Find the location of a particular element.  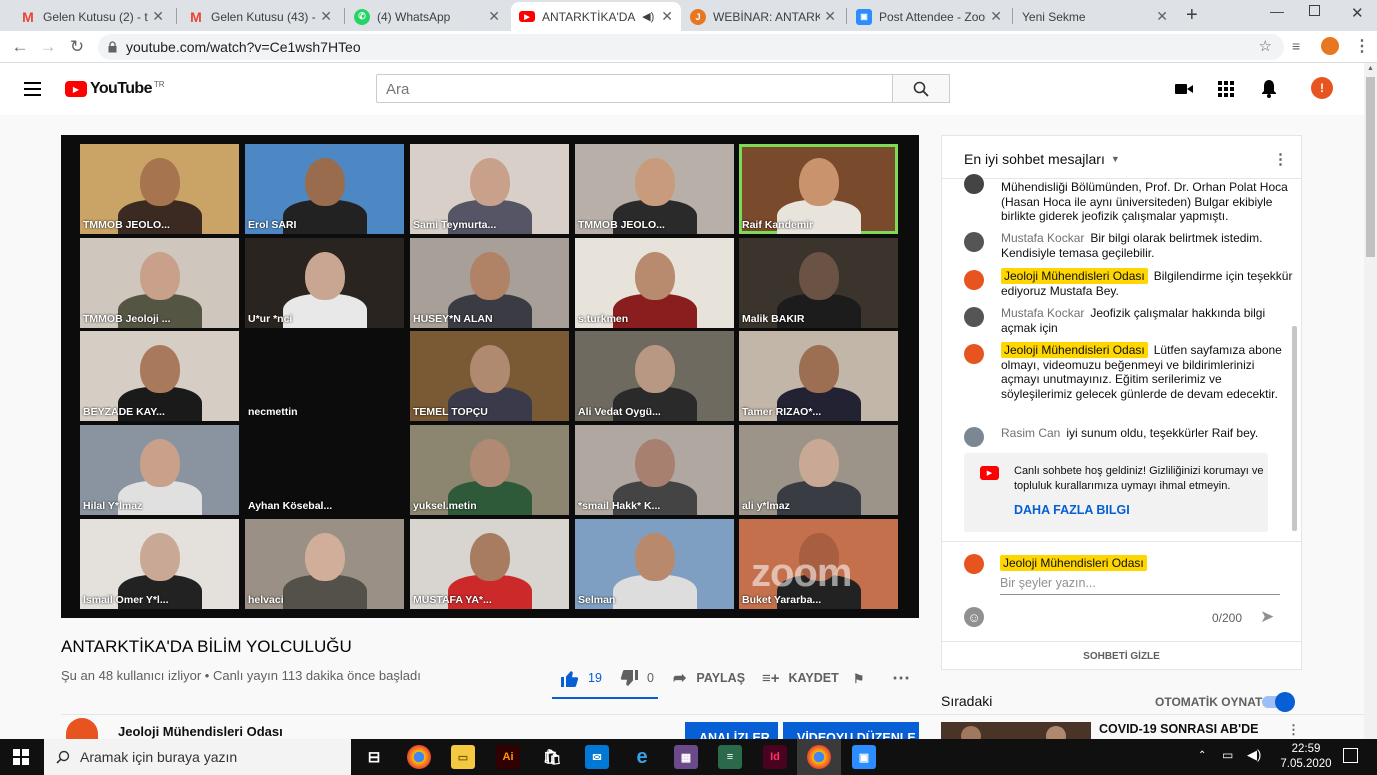

new-tab-button: + is located at coordinates (1192, 15).